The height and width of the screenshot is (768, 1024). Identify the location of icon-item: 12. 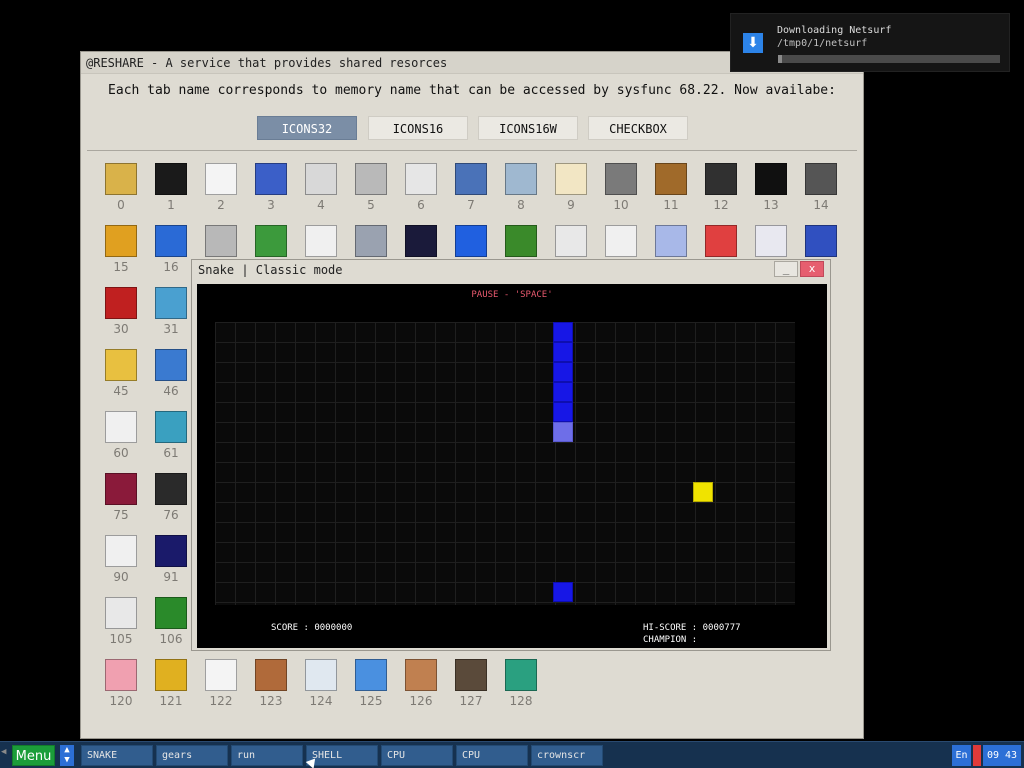
(721, 193).